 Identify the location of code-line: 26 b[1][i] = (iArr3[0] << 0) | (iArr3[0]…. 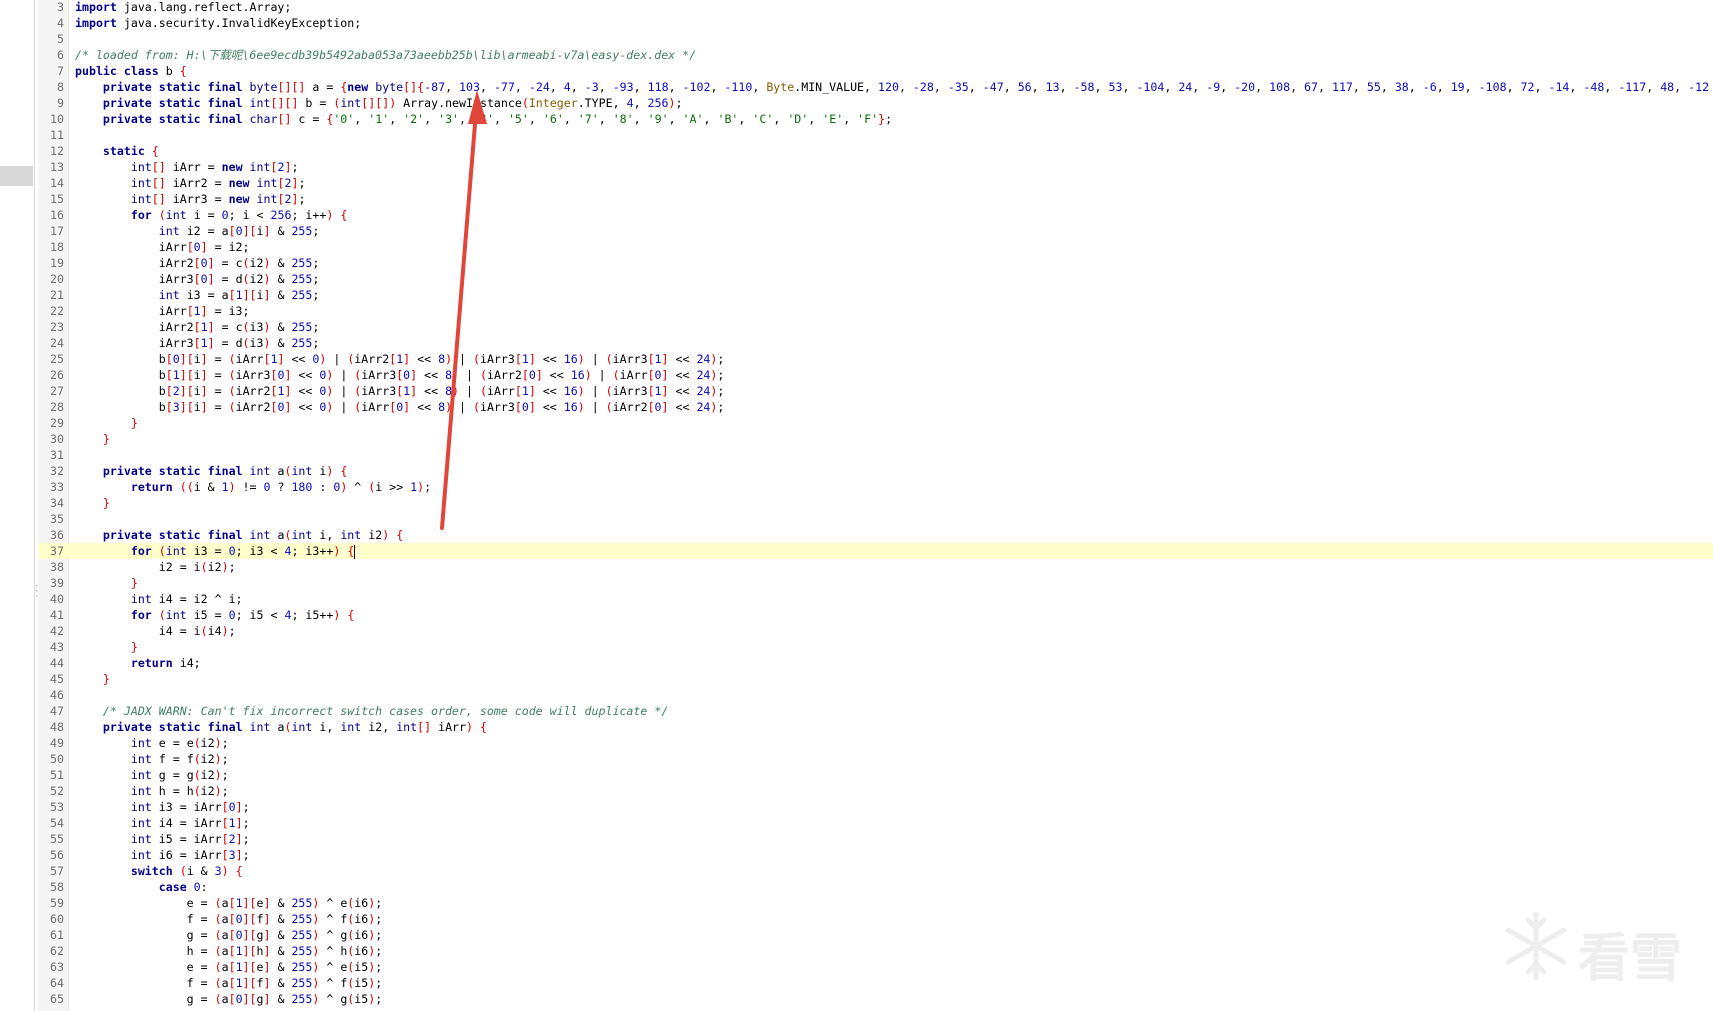
(875, 375).